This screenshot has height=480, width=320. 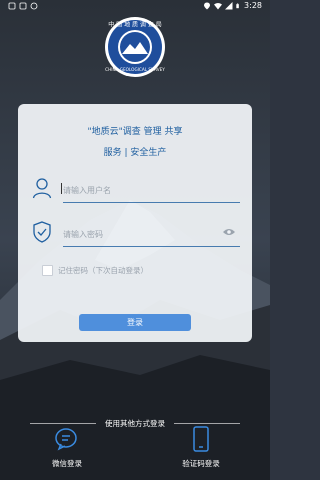 I want to click on sms-login-label: 验证码登录, so click(x=201, y=463).